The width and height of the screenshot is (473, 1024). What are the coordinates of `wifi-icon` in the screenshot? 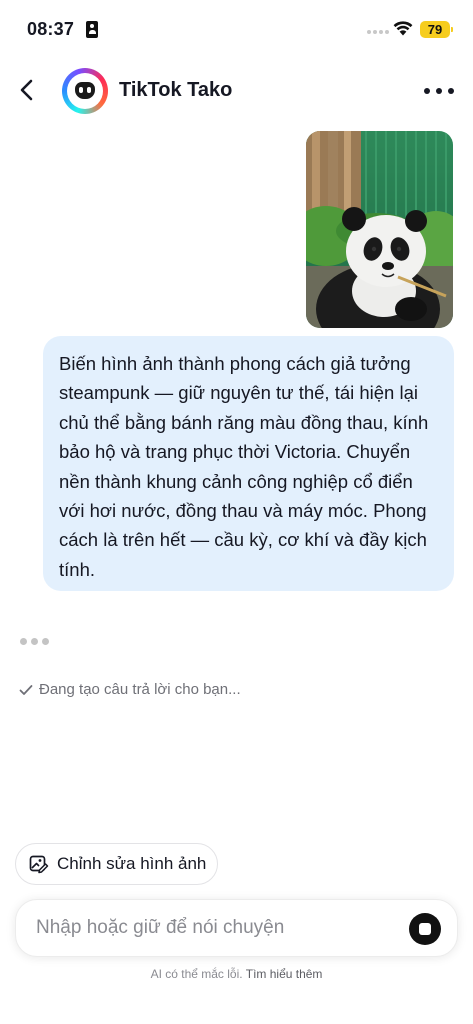 It's located at (403, 28).